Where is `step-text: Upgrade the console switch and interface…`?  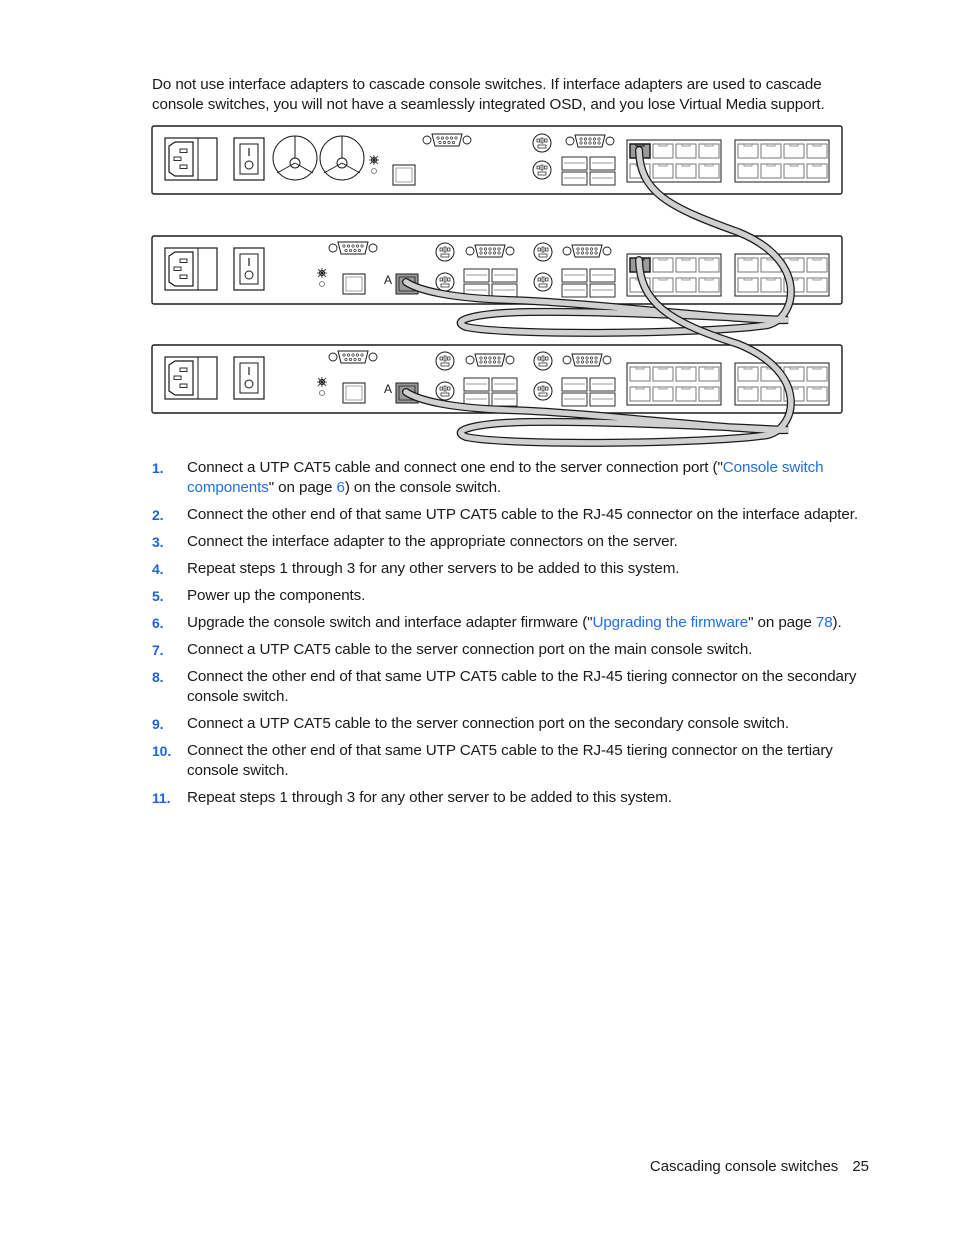 step-text: Upgrade the console switch and interface… is located at coordinates (514, 622).